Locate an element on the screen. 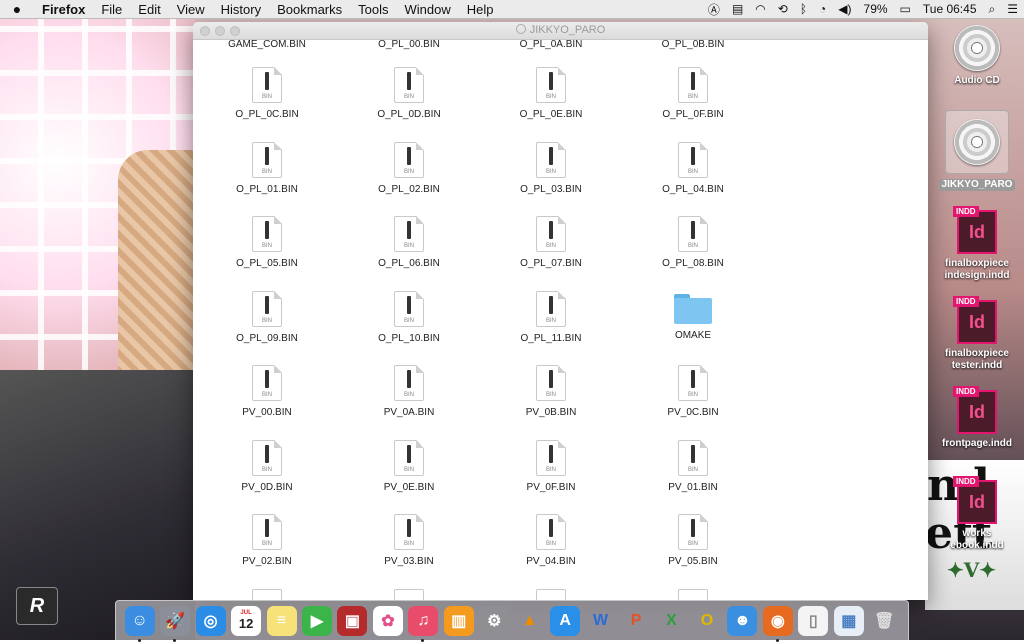 This screenshot has width=1024, height=642. file-item: BIN O_PL_05.BIN is located at coordinates (267, 242).